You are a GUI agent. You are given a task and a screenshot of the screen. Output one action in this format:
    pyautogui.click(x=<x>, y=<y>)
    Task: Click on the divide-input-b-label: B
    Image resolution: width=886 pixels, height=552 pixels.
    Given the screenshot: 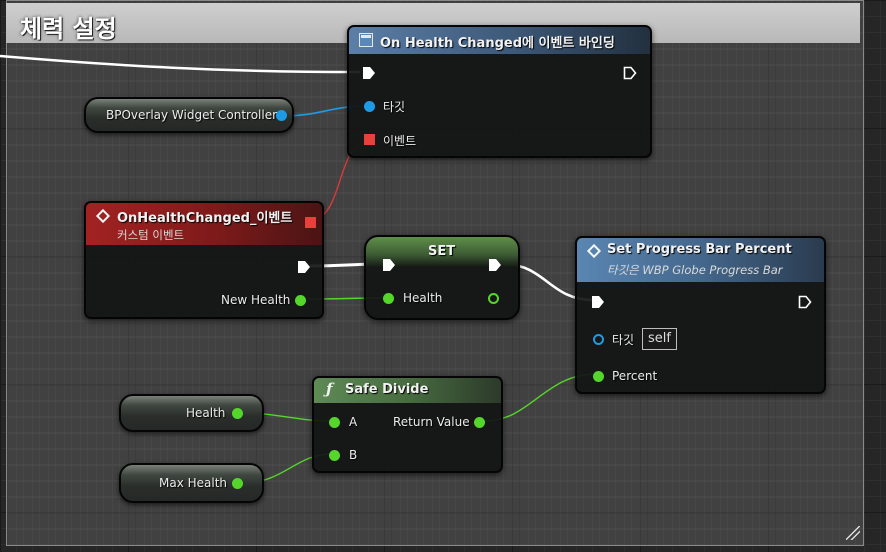 What is the action you would take?
    pyautogui.click(x=353, y=455)
    